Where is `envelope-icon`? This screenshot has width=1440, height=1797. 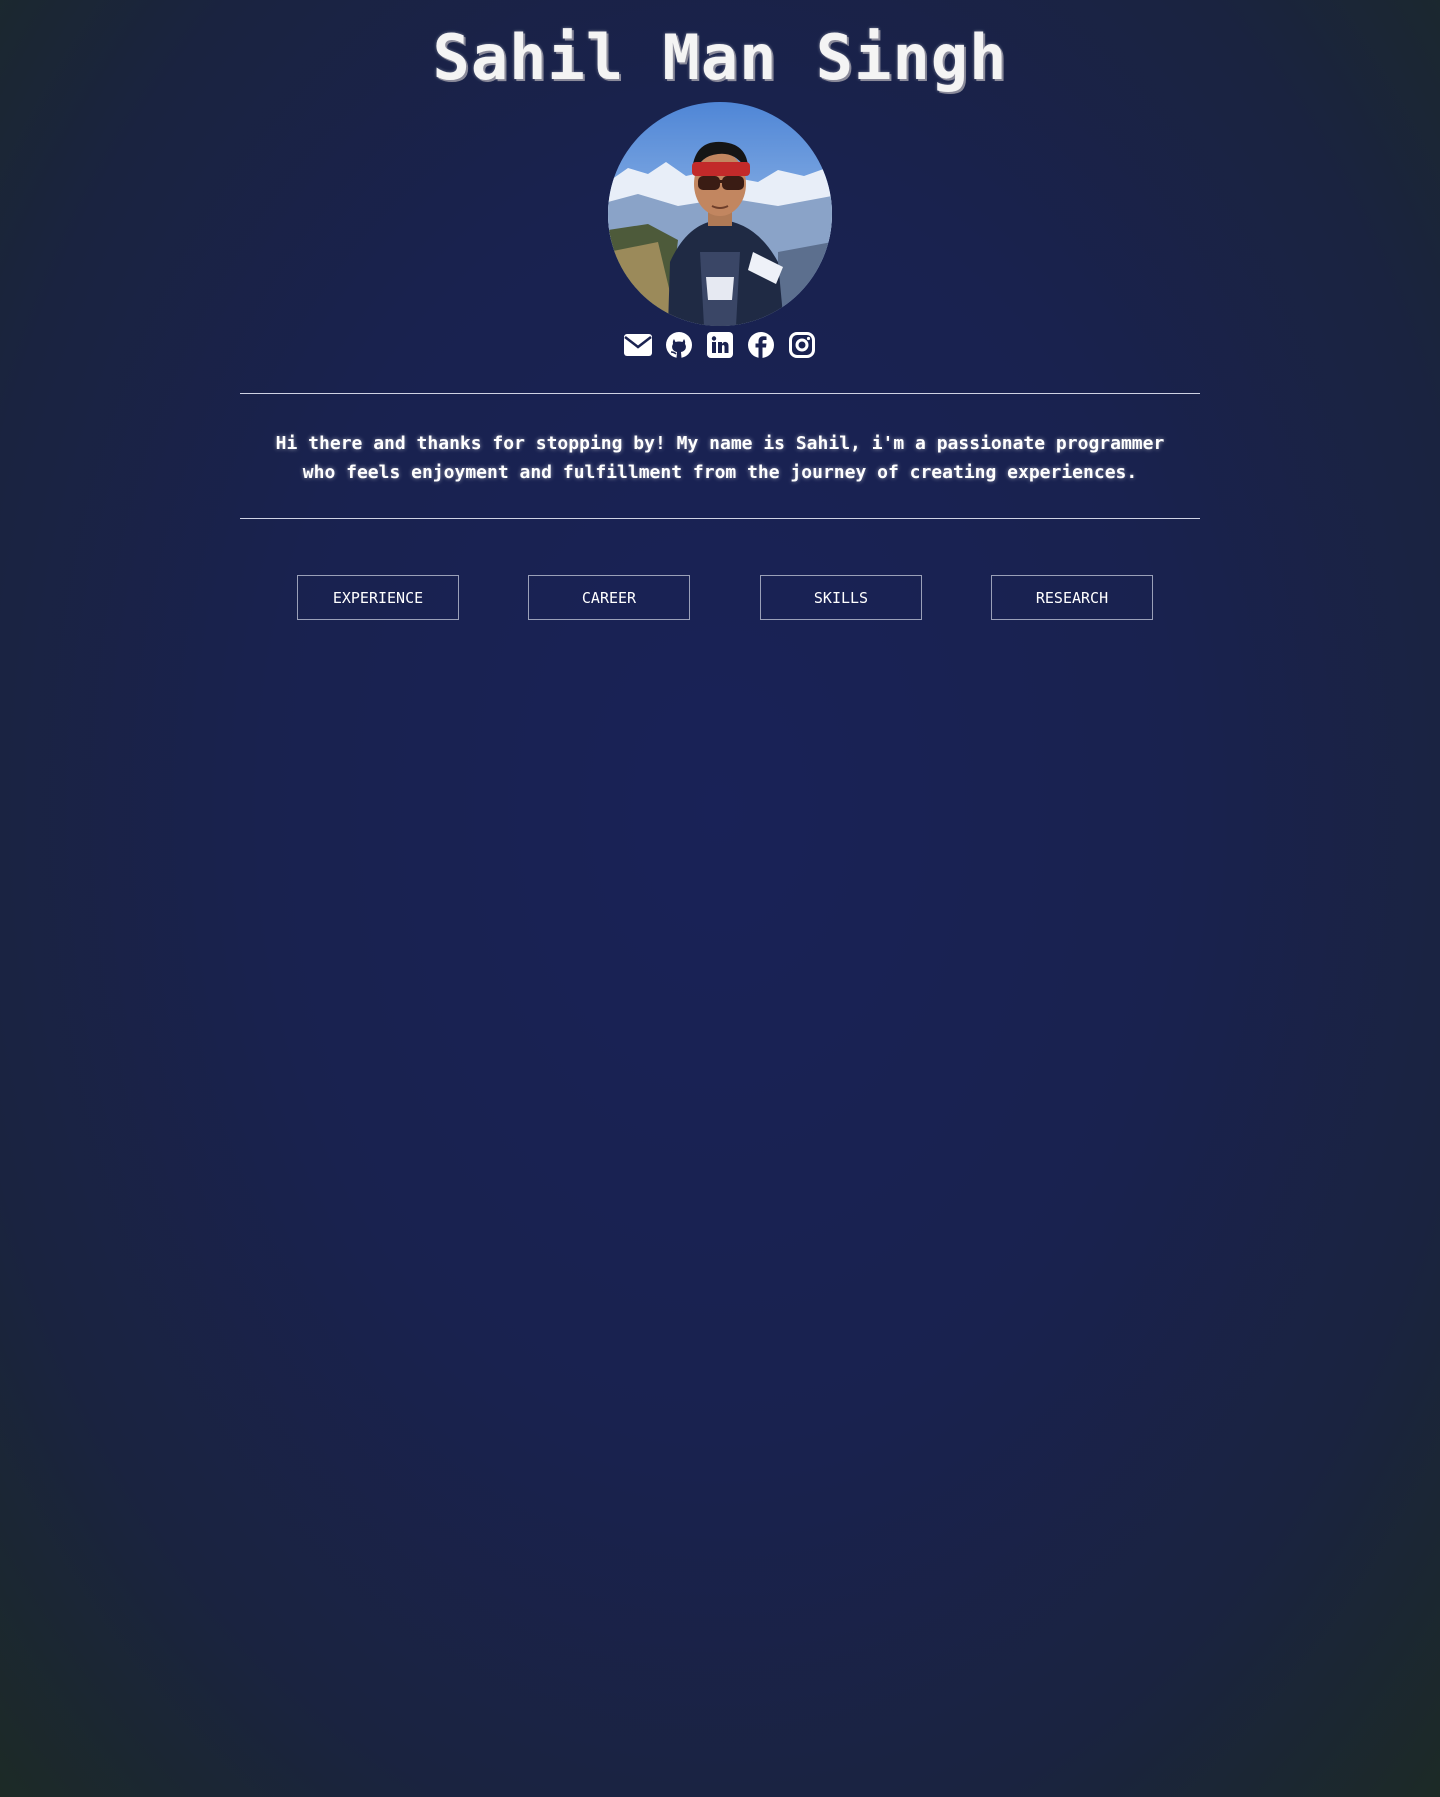 envelope-icon is located at coordinates (638, 345).